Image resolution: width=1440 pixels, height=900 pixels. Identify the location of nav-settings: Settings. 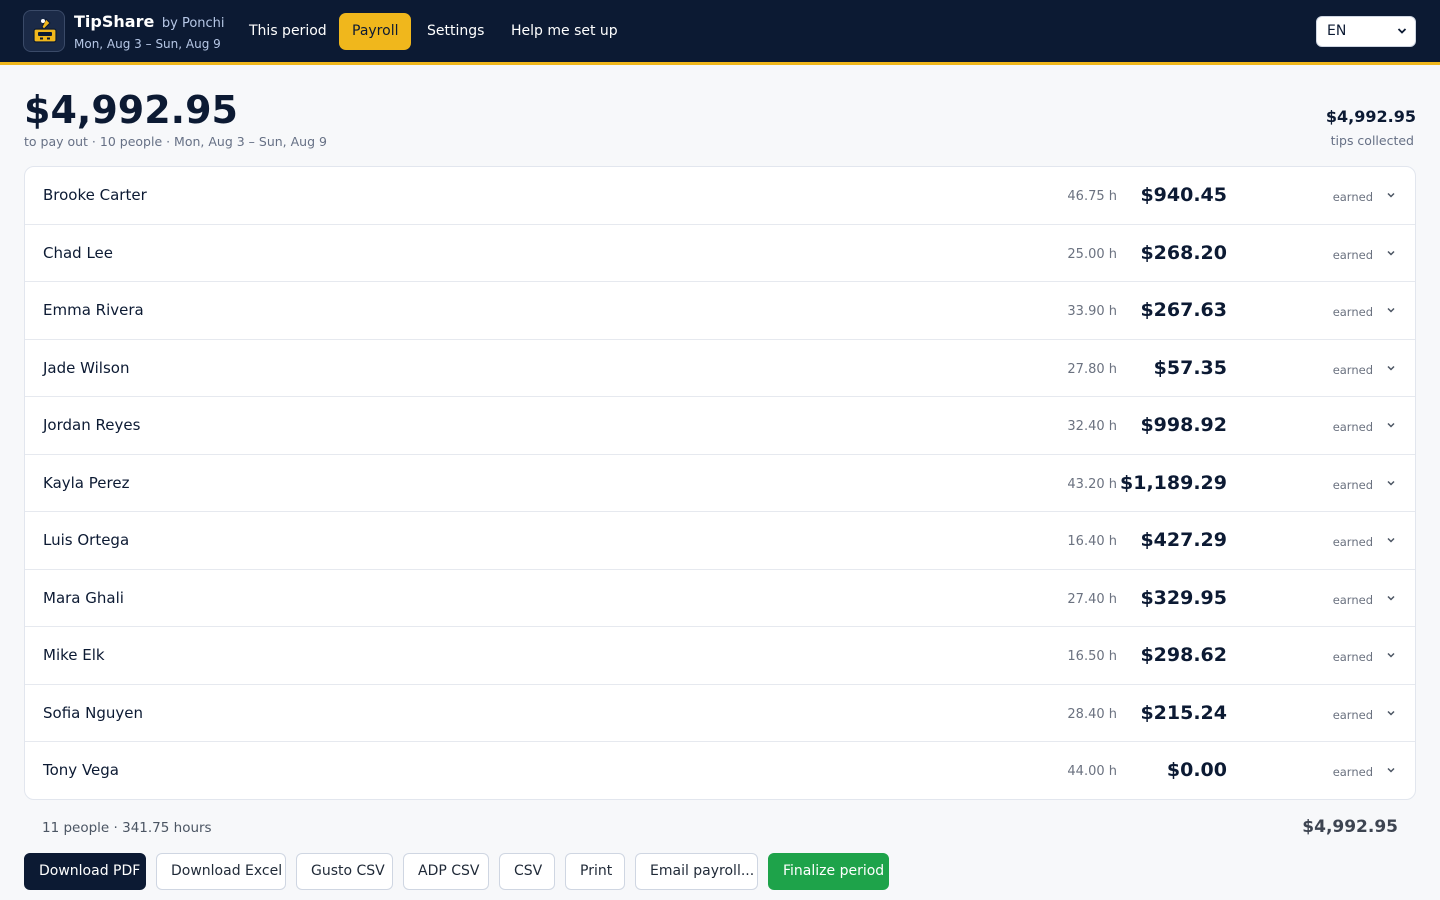
(455, 31).